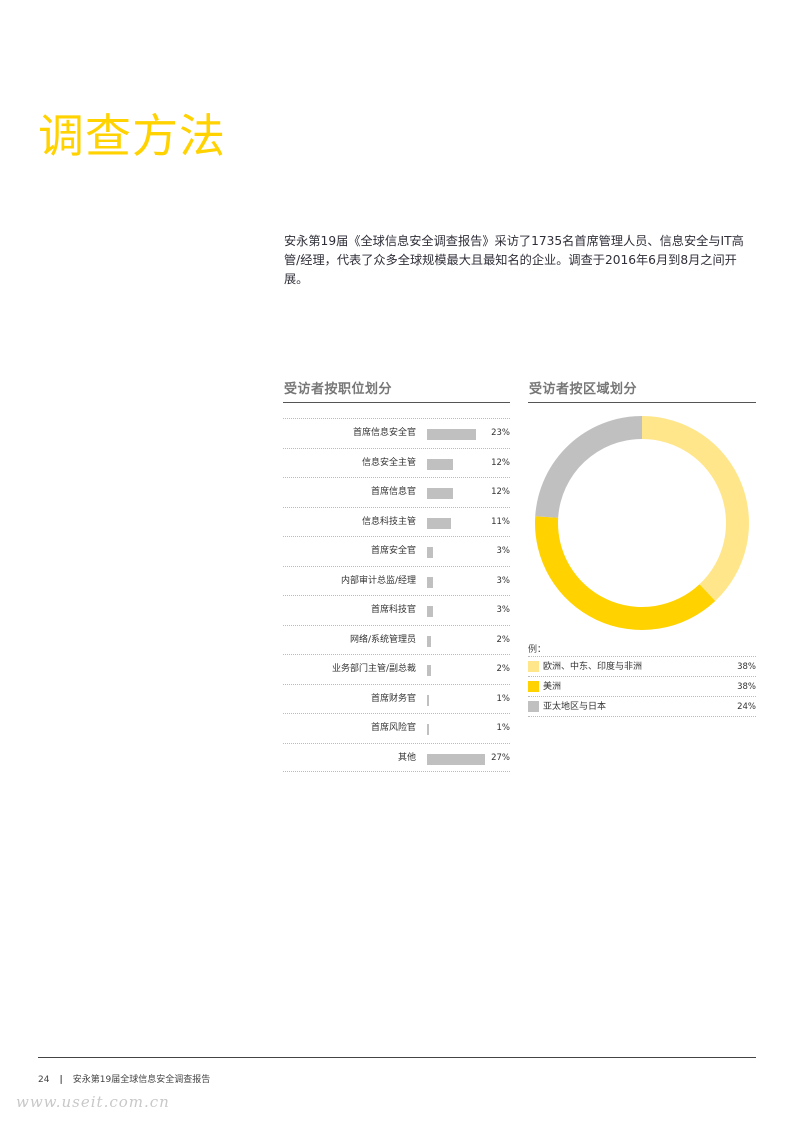 Image resolution: width=794 pixels, height=1123 pixels. What do you see at coordinates (500, 433) in the screenshot?
I see `bar-value-label: 23%` at bounding box center [500, 433].